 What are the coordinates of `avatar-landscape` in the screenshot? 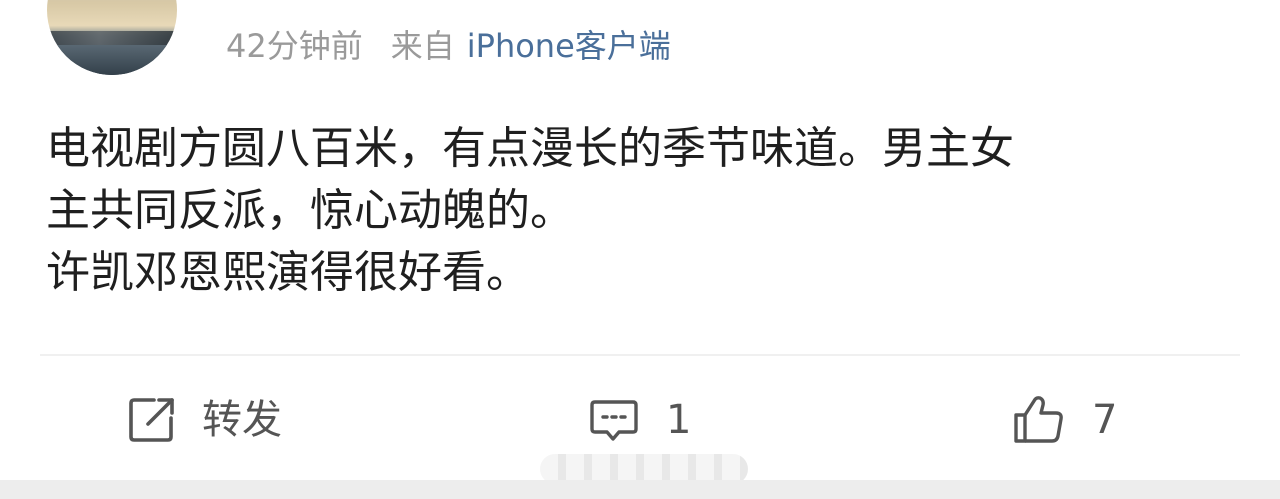 It's located at (112, 38).